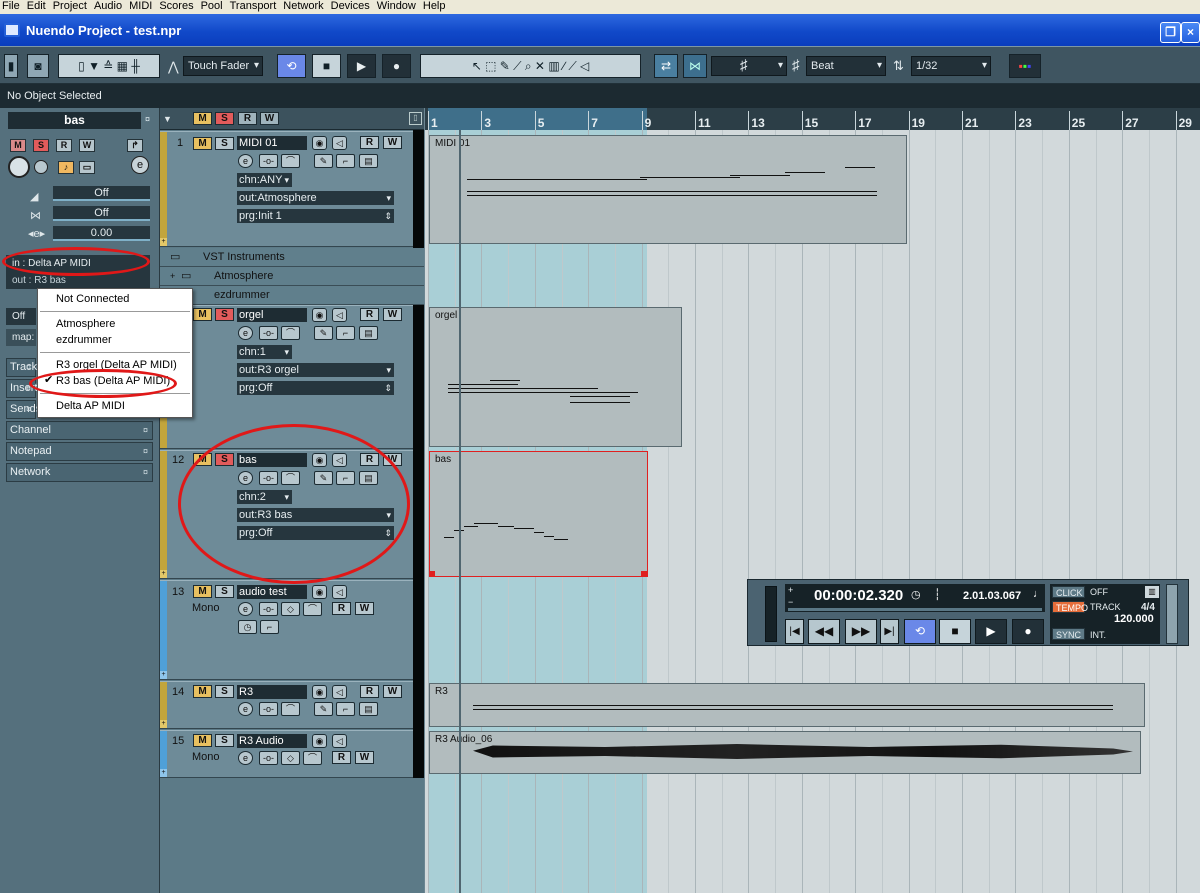 This screenshot has width=1200, height=893. What do you see at coordinates (846, 66) in the screenshot?
I see `snap-mode-select: Beat` at bounding box center [846, 66].